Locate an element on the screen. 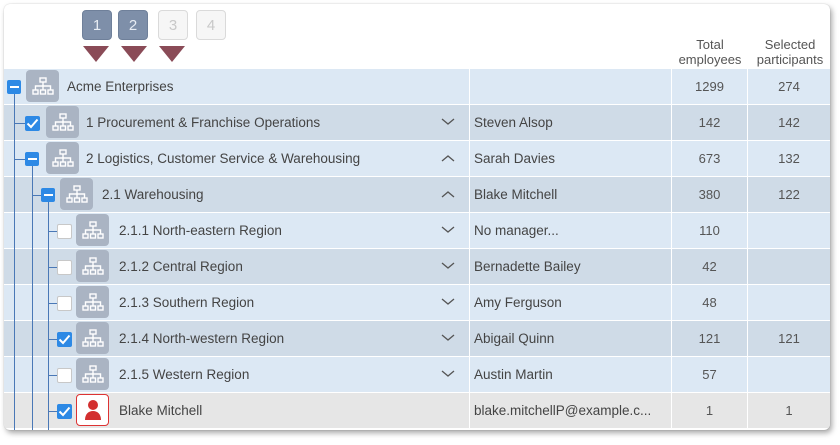 This screenshot has height=445, width=840. selected-participants-value: 122 is located at coordinates (789, 194).